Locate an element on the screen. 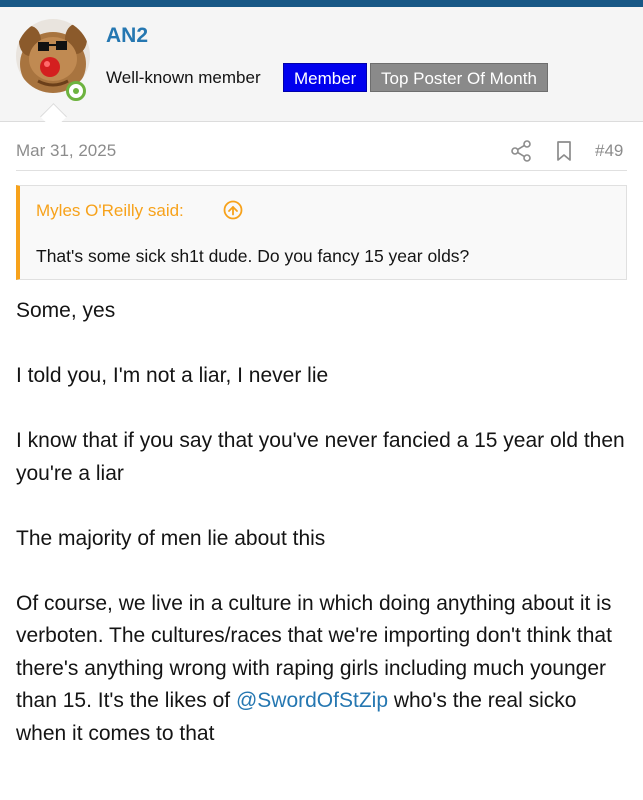  user-mention-link: @SwordOfStZip is located at coordinates (312, 700).